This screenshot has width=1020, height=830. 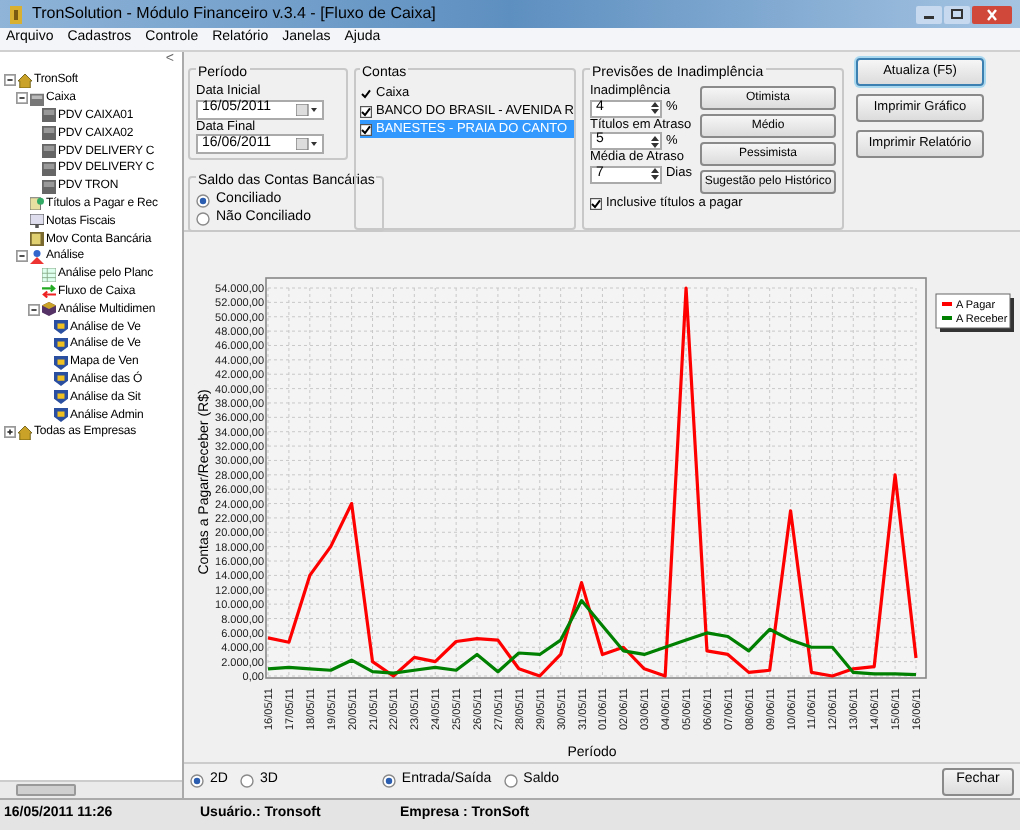 I want to click on chart-person-icon, so click(x=37, y=256).